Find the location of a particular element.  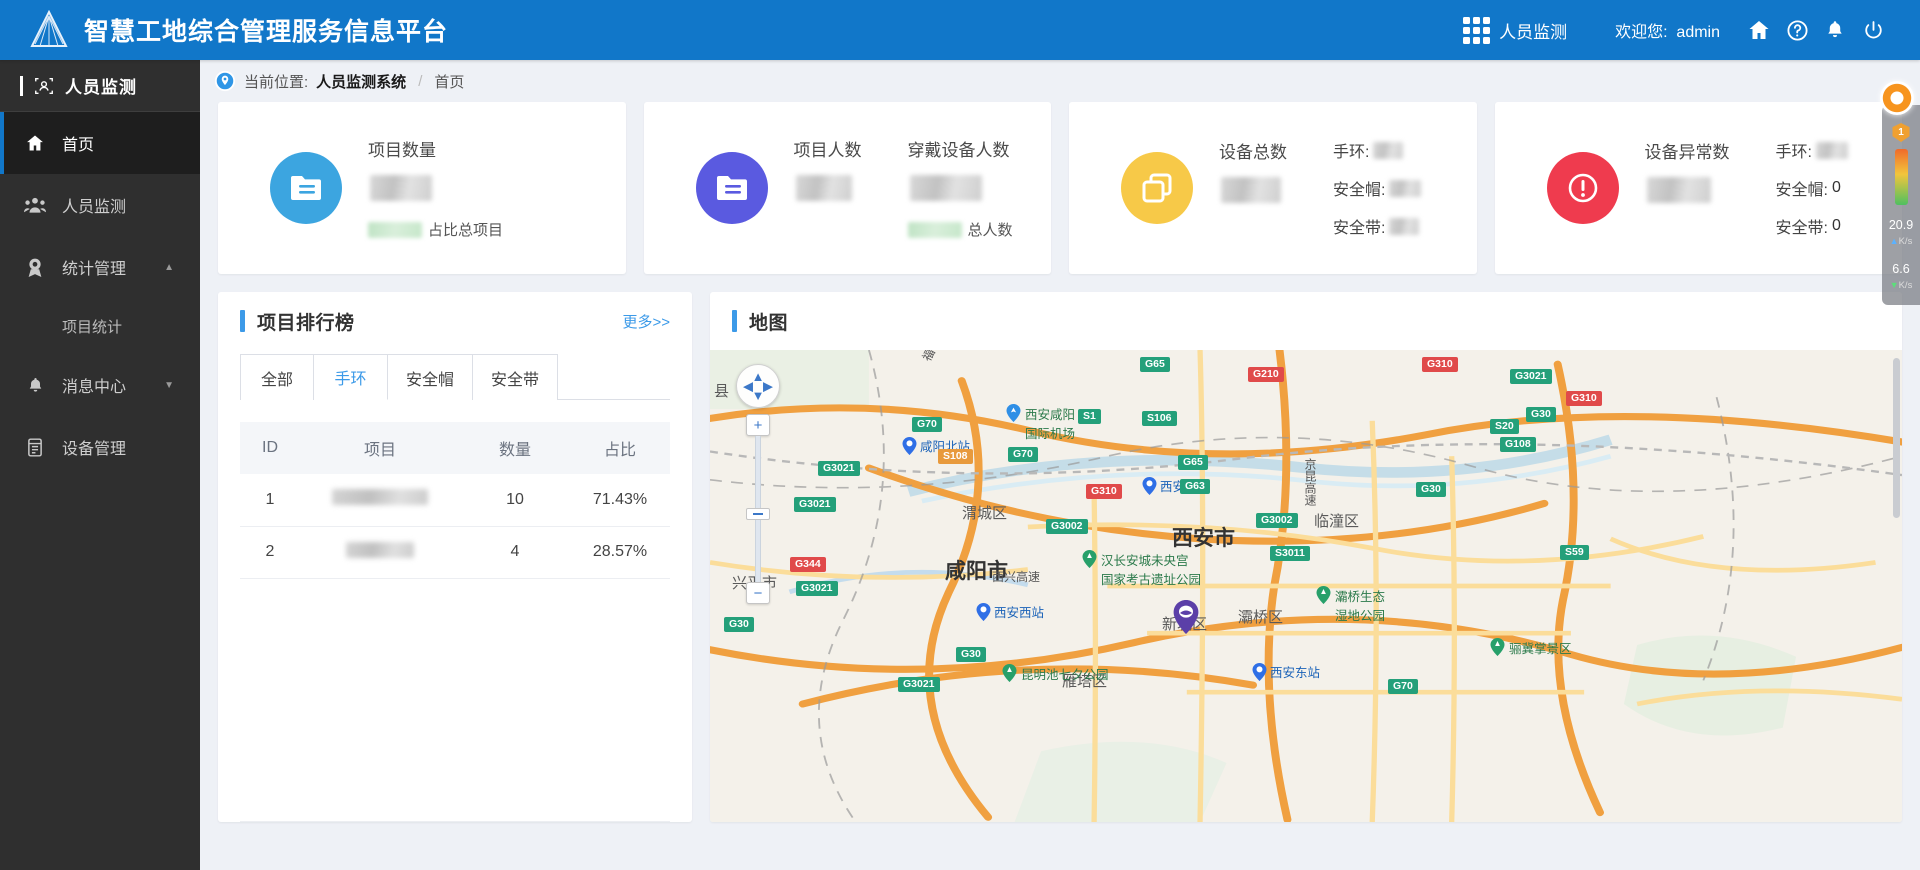

copy-squares-icon is located at coordinates (1157, 188).